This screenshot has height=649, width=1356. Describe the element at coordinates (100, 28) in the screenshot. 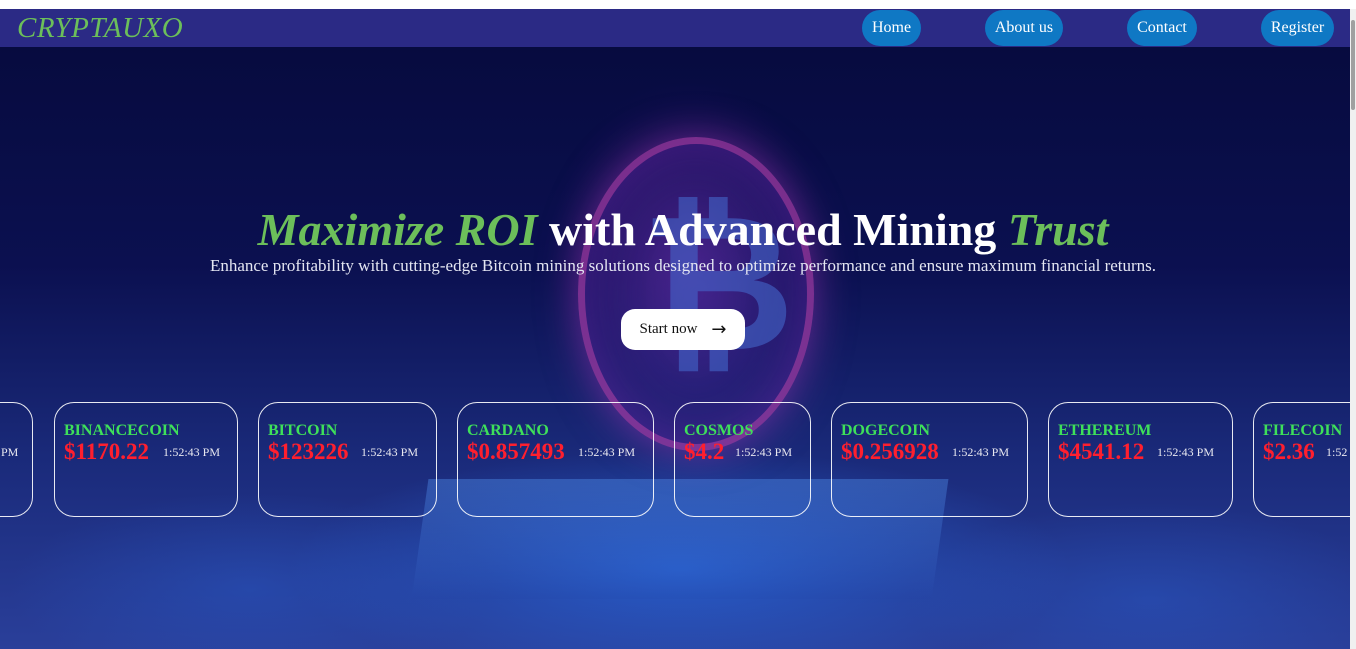

I see `brand-logo: CRYPTAUXO` at that location.